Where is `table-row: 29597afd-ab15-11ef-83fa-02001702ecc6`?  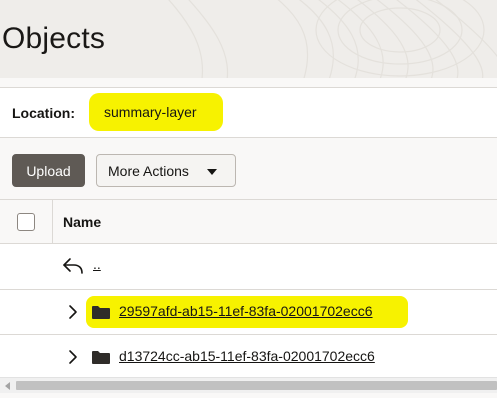
table-row: 29597afd-ab15-11ef-83fa-02001702ecc6 is located at coordinates (248, 312).